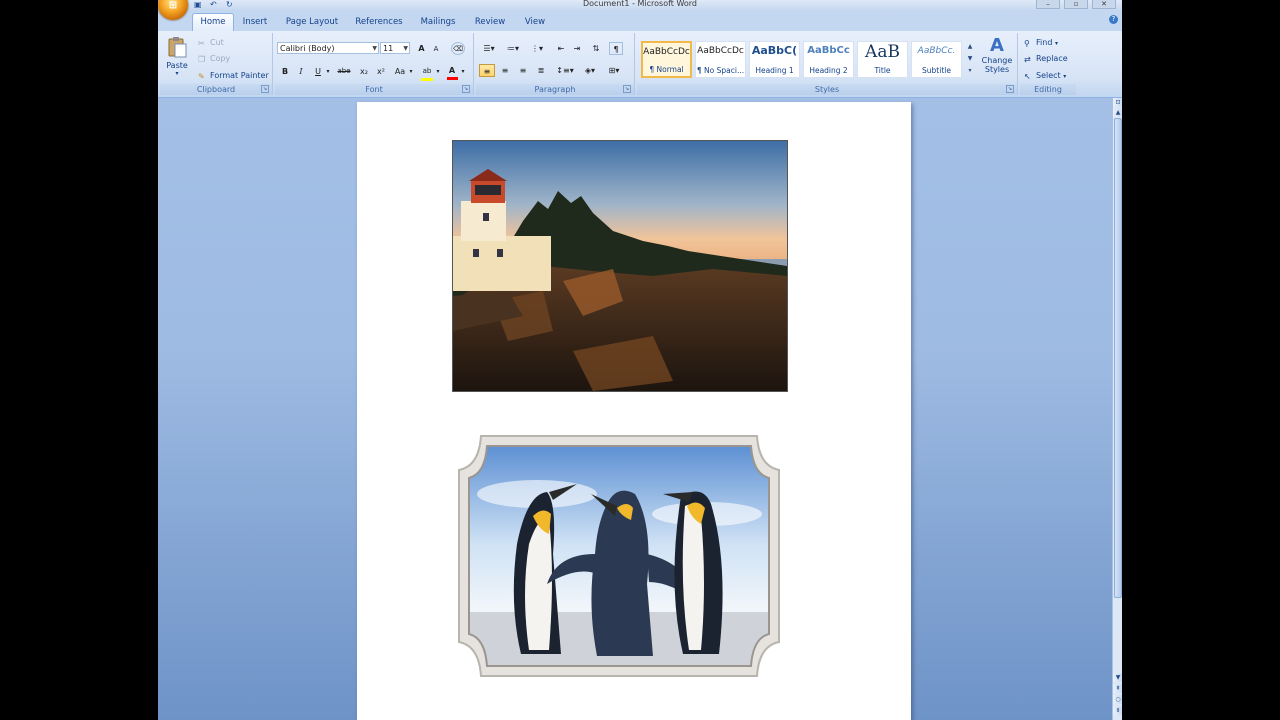 This screenshot has width=1280, height=720. What do you see at coordinates (1010, 89) in the screenshot?
I see `styles-launcher-icon: ↘` at bounding box center [1010, 89].